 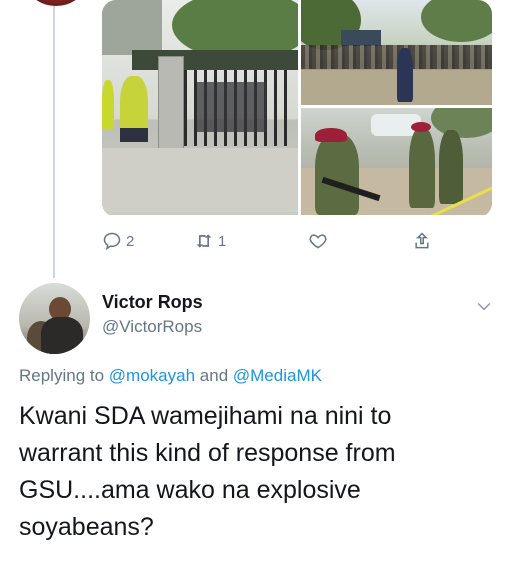 I want to click on tweet-text-line: Kwani SDA wamejihami na nini to, so click(x=205, y=416).